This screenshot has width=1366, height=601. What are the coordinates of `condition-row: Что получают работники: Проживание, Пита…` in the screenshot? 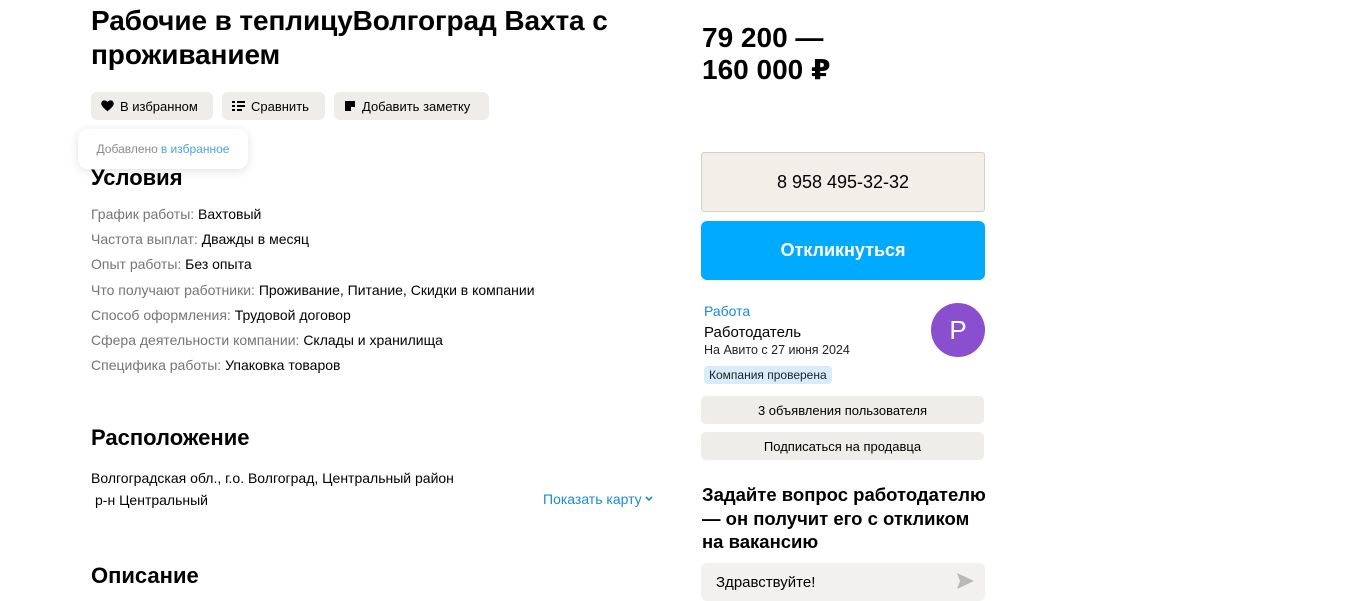 It's located at (313, 292).